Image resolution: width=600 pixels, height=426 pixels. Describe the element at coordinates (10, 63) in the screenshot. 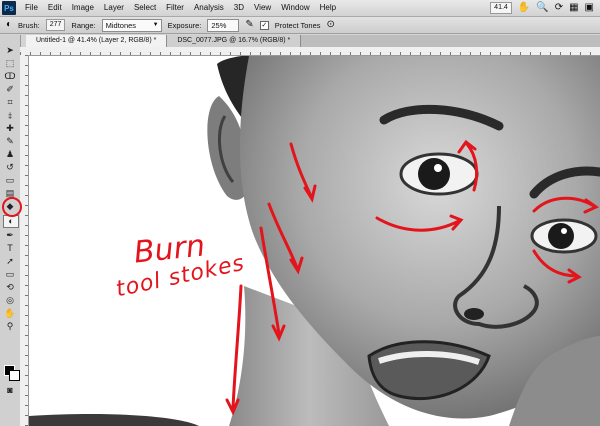

I see `marquee-tool-icon: ⬚` at that location.